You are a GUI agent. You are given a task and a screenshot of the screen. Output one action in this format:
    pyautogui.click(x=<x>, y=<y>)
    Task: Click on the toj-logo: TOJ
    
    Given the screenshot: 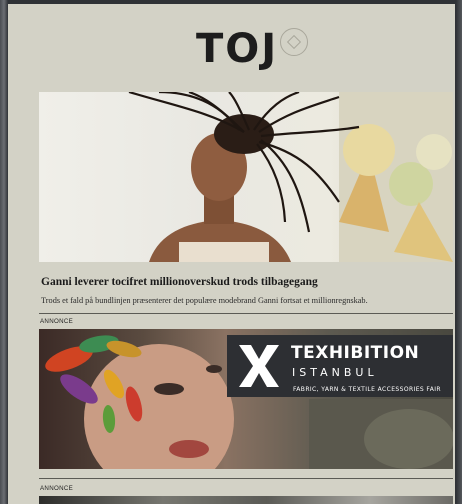 What is the action you would take?
    pyautogui.click(x=252, y=49)
    